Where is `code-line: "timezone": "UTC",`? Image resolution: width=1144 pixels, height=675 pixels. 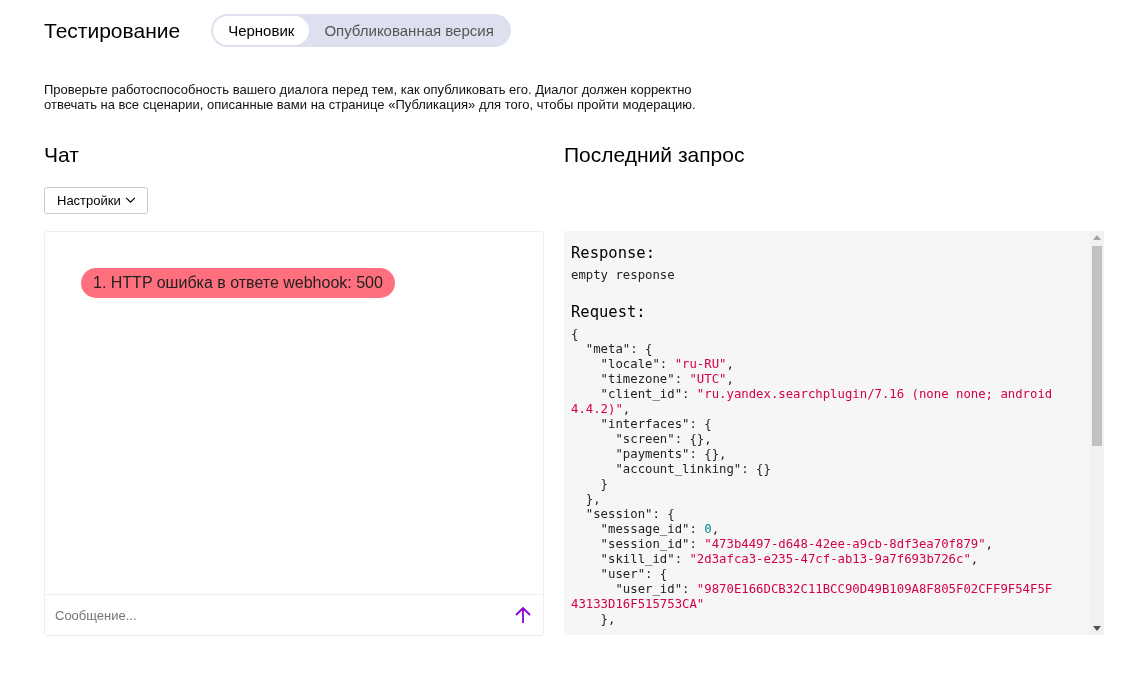 code-line: "timezone": "UTC", is located at coordinates (667, 379).